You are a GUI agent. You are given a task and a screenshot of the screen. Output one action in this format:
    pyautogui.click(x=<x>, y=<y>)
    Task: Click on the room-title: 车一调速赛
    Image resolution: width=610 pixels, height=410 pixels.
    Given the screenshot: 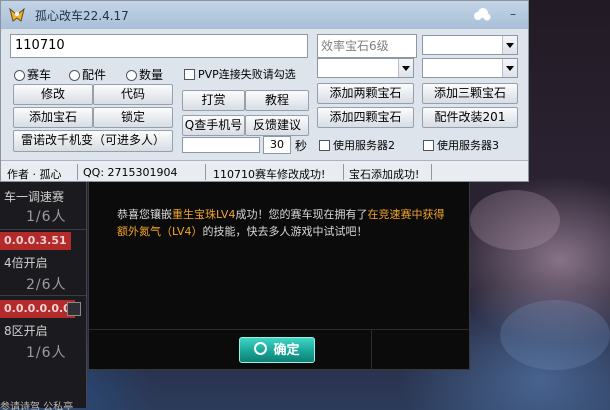 What is the action you would take?
    pyautogui.click(x=34, y=197)
    